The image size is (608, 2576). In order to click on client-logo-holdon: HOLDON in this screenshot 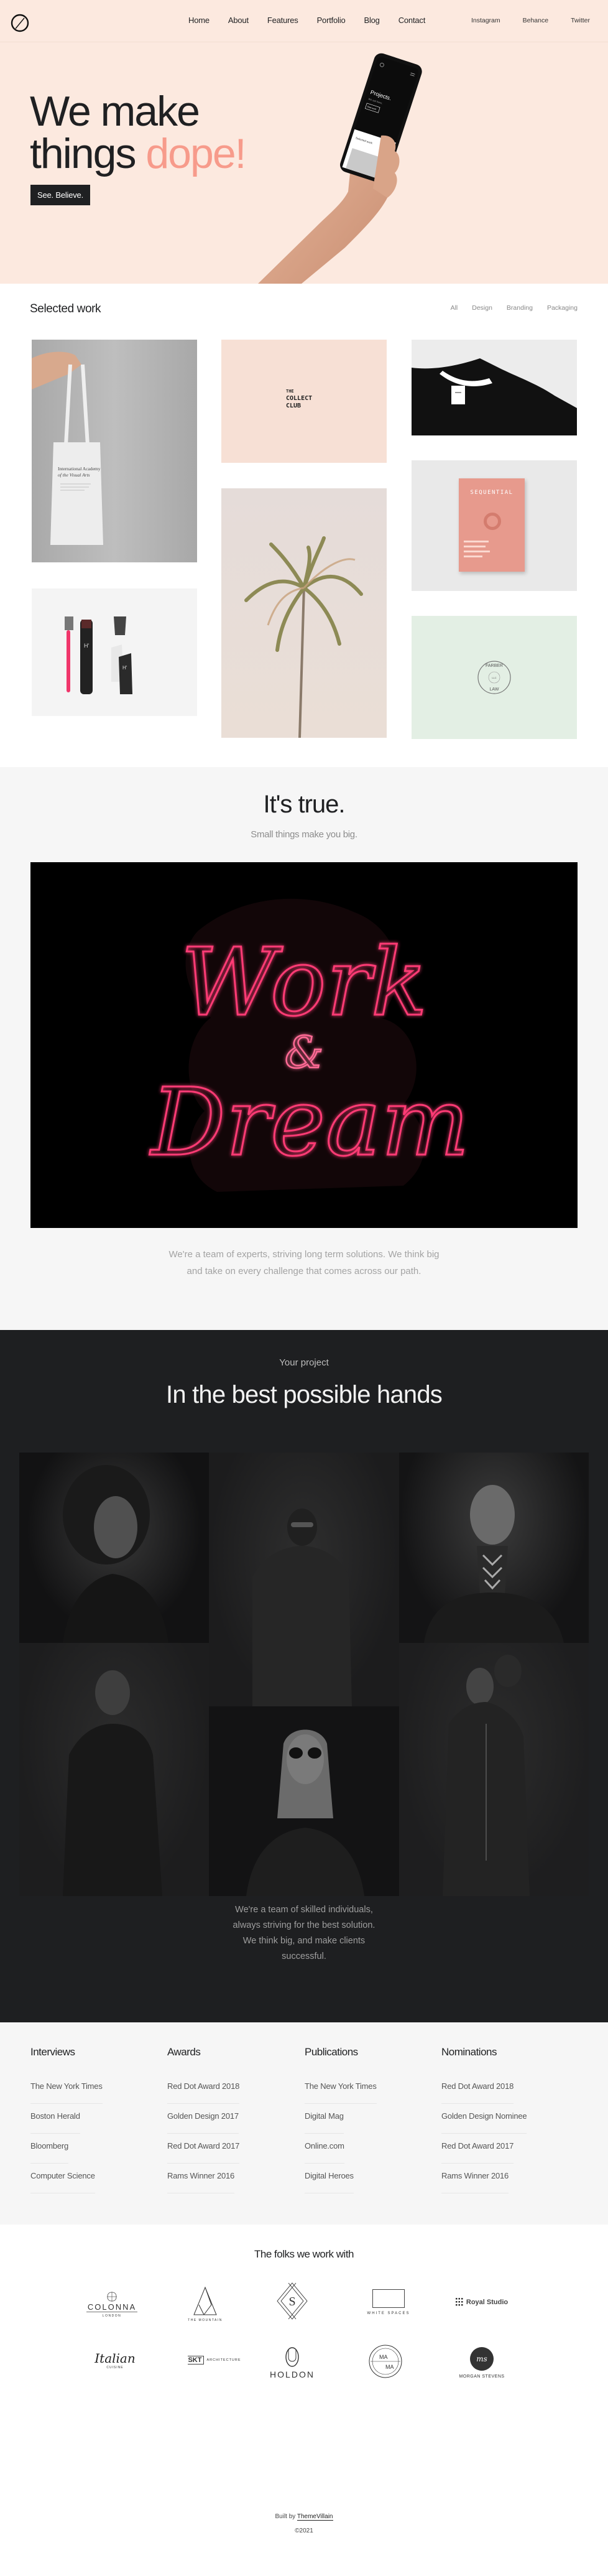, I will do `click(292, 2363)`.